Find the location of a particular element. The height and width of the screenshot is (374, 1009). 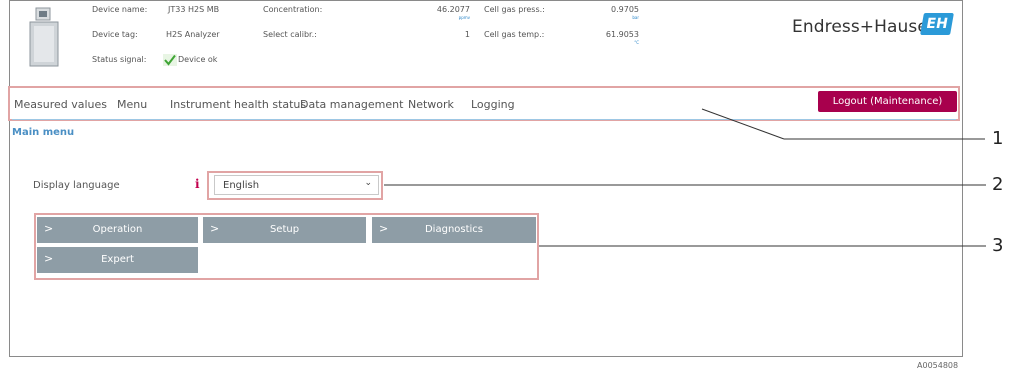

nav-divider is located at coordinates (484, 119).